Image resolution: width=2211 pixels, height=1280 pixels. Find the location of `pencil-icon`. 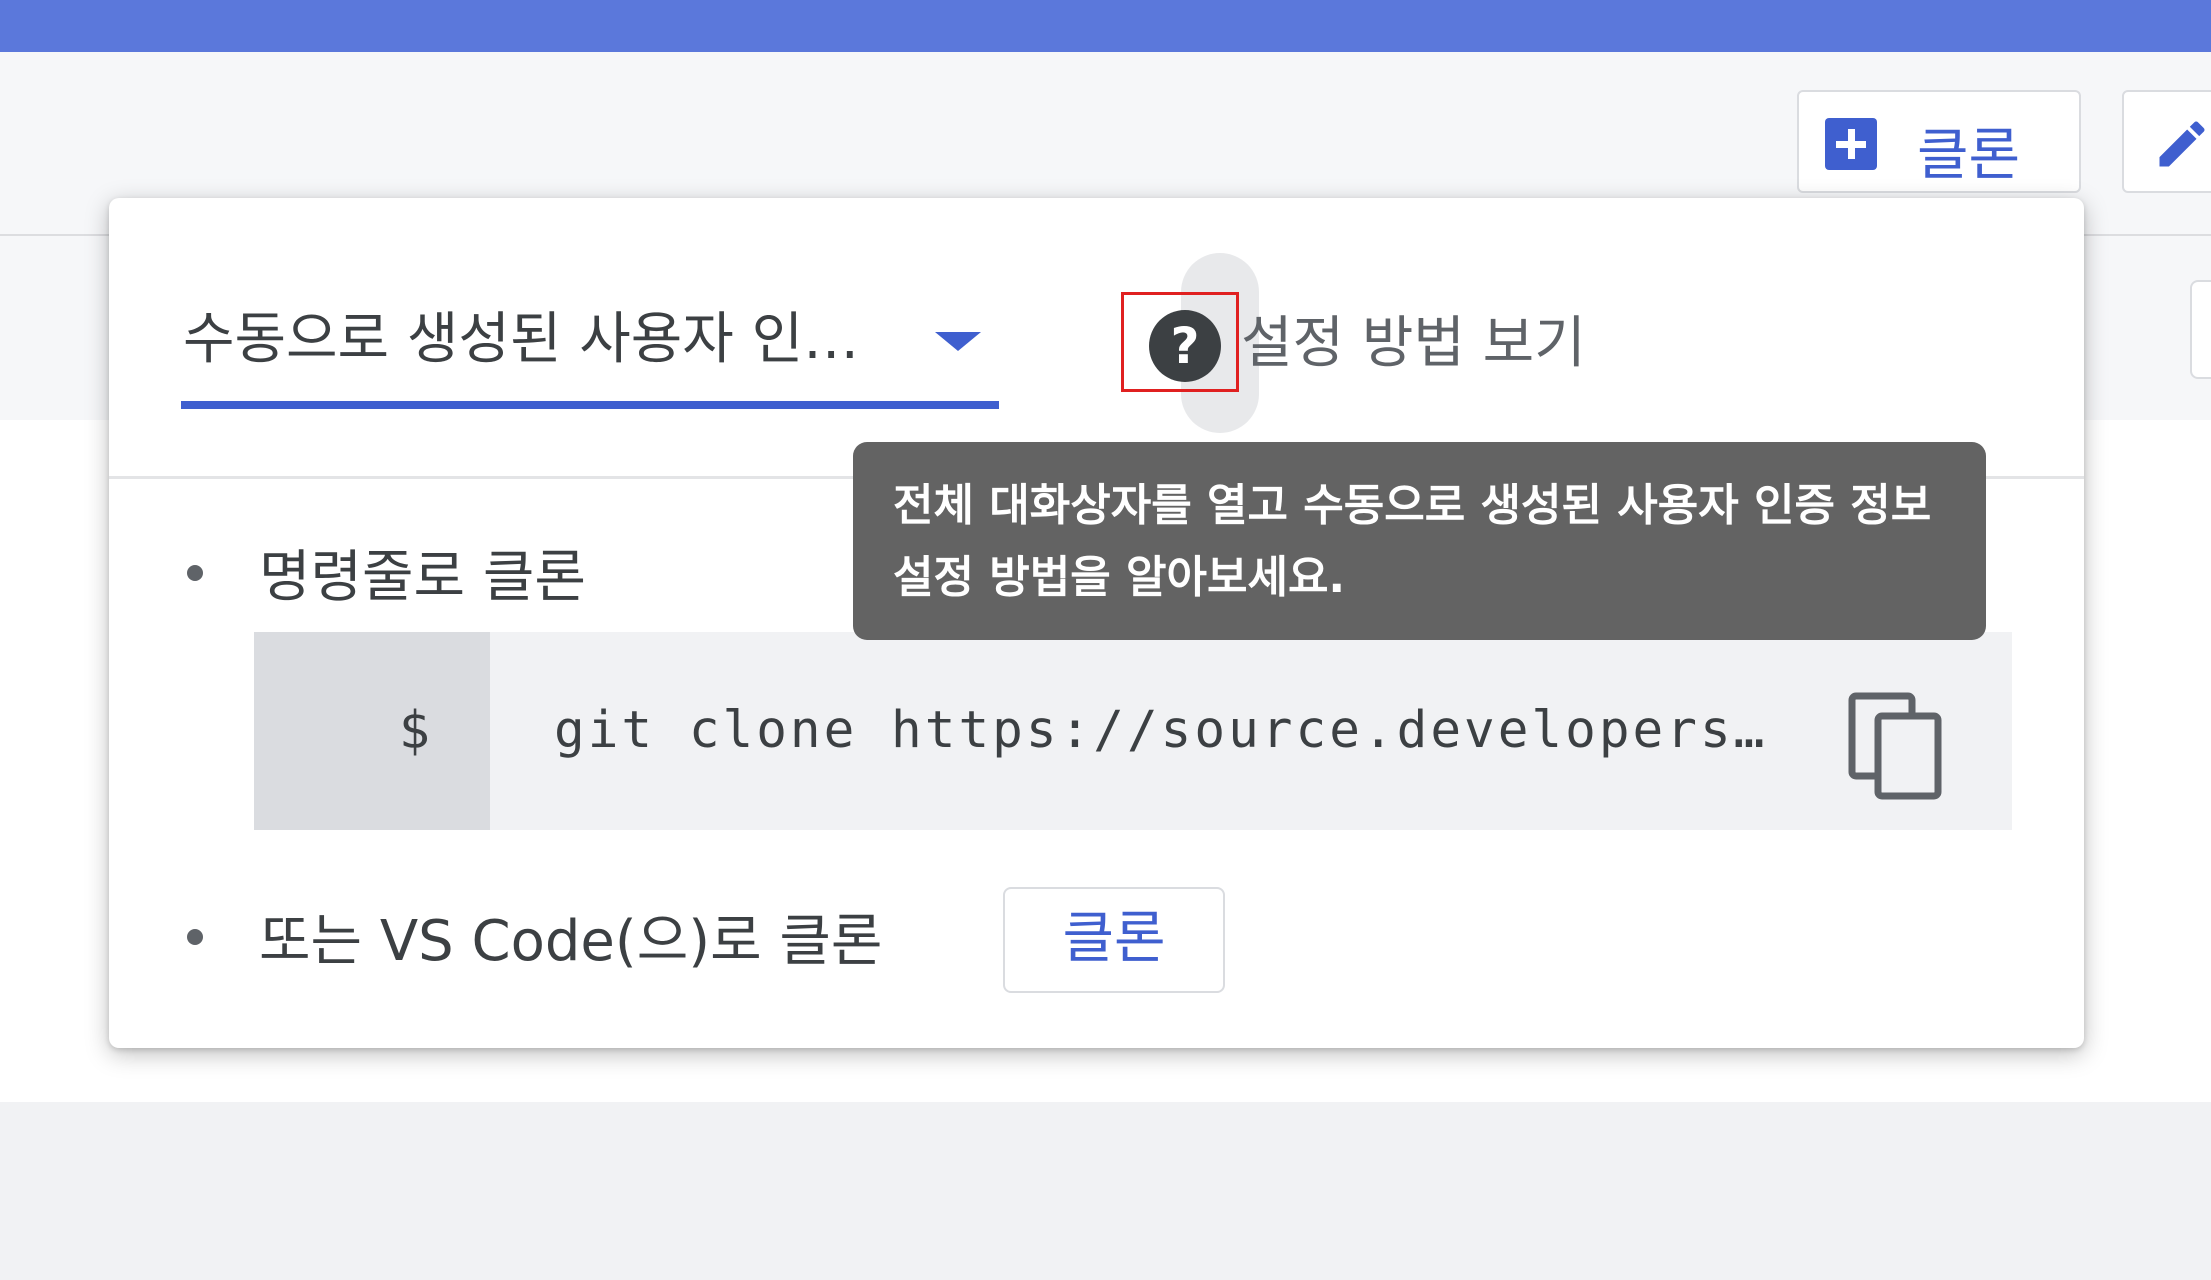

pencil-icon is located at coordinates (2182, 144).